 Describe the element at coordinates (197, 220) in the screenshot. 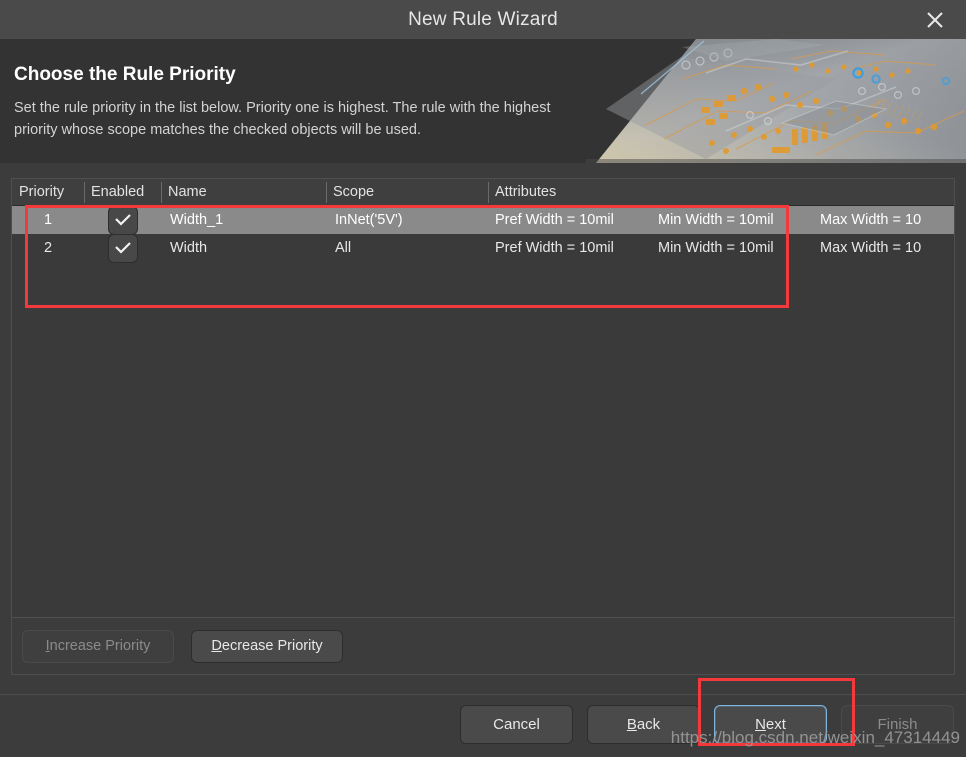

I see `cell-name: Width_1` at that location.